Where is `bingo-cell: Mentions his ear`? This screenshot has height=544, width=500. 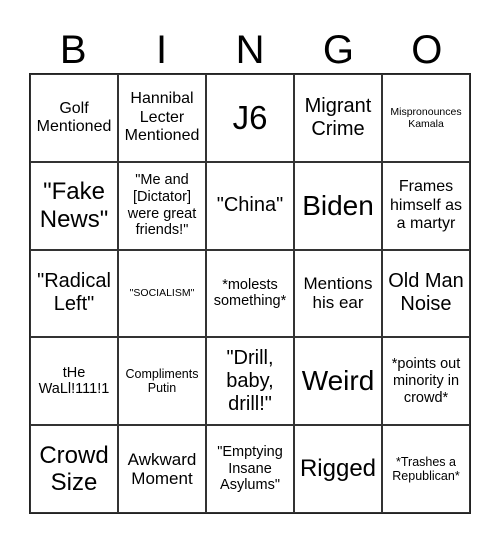 bingo-cell: Mentions his ear is located at coordinates (338, 293).